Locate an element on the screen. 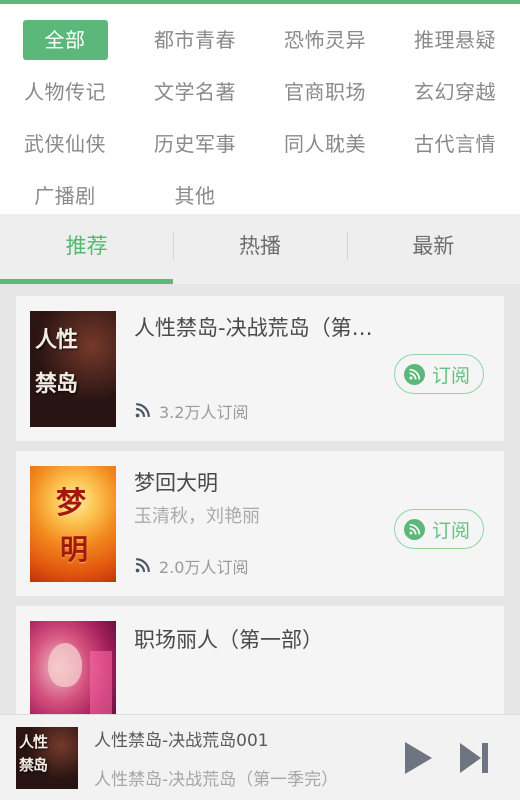 Image resolution: width=520 pixels, height=800 pixels. next-track-icon is located at coordinates (474, 757).